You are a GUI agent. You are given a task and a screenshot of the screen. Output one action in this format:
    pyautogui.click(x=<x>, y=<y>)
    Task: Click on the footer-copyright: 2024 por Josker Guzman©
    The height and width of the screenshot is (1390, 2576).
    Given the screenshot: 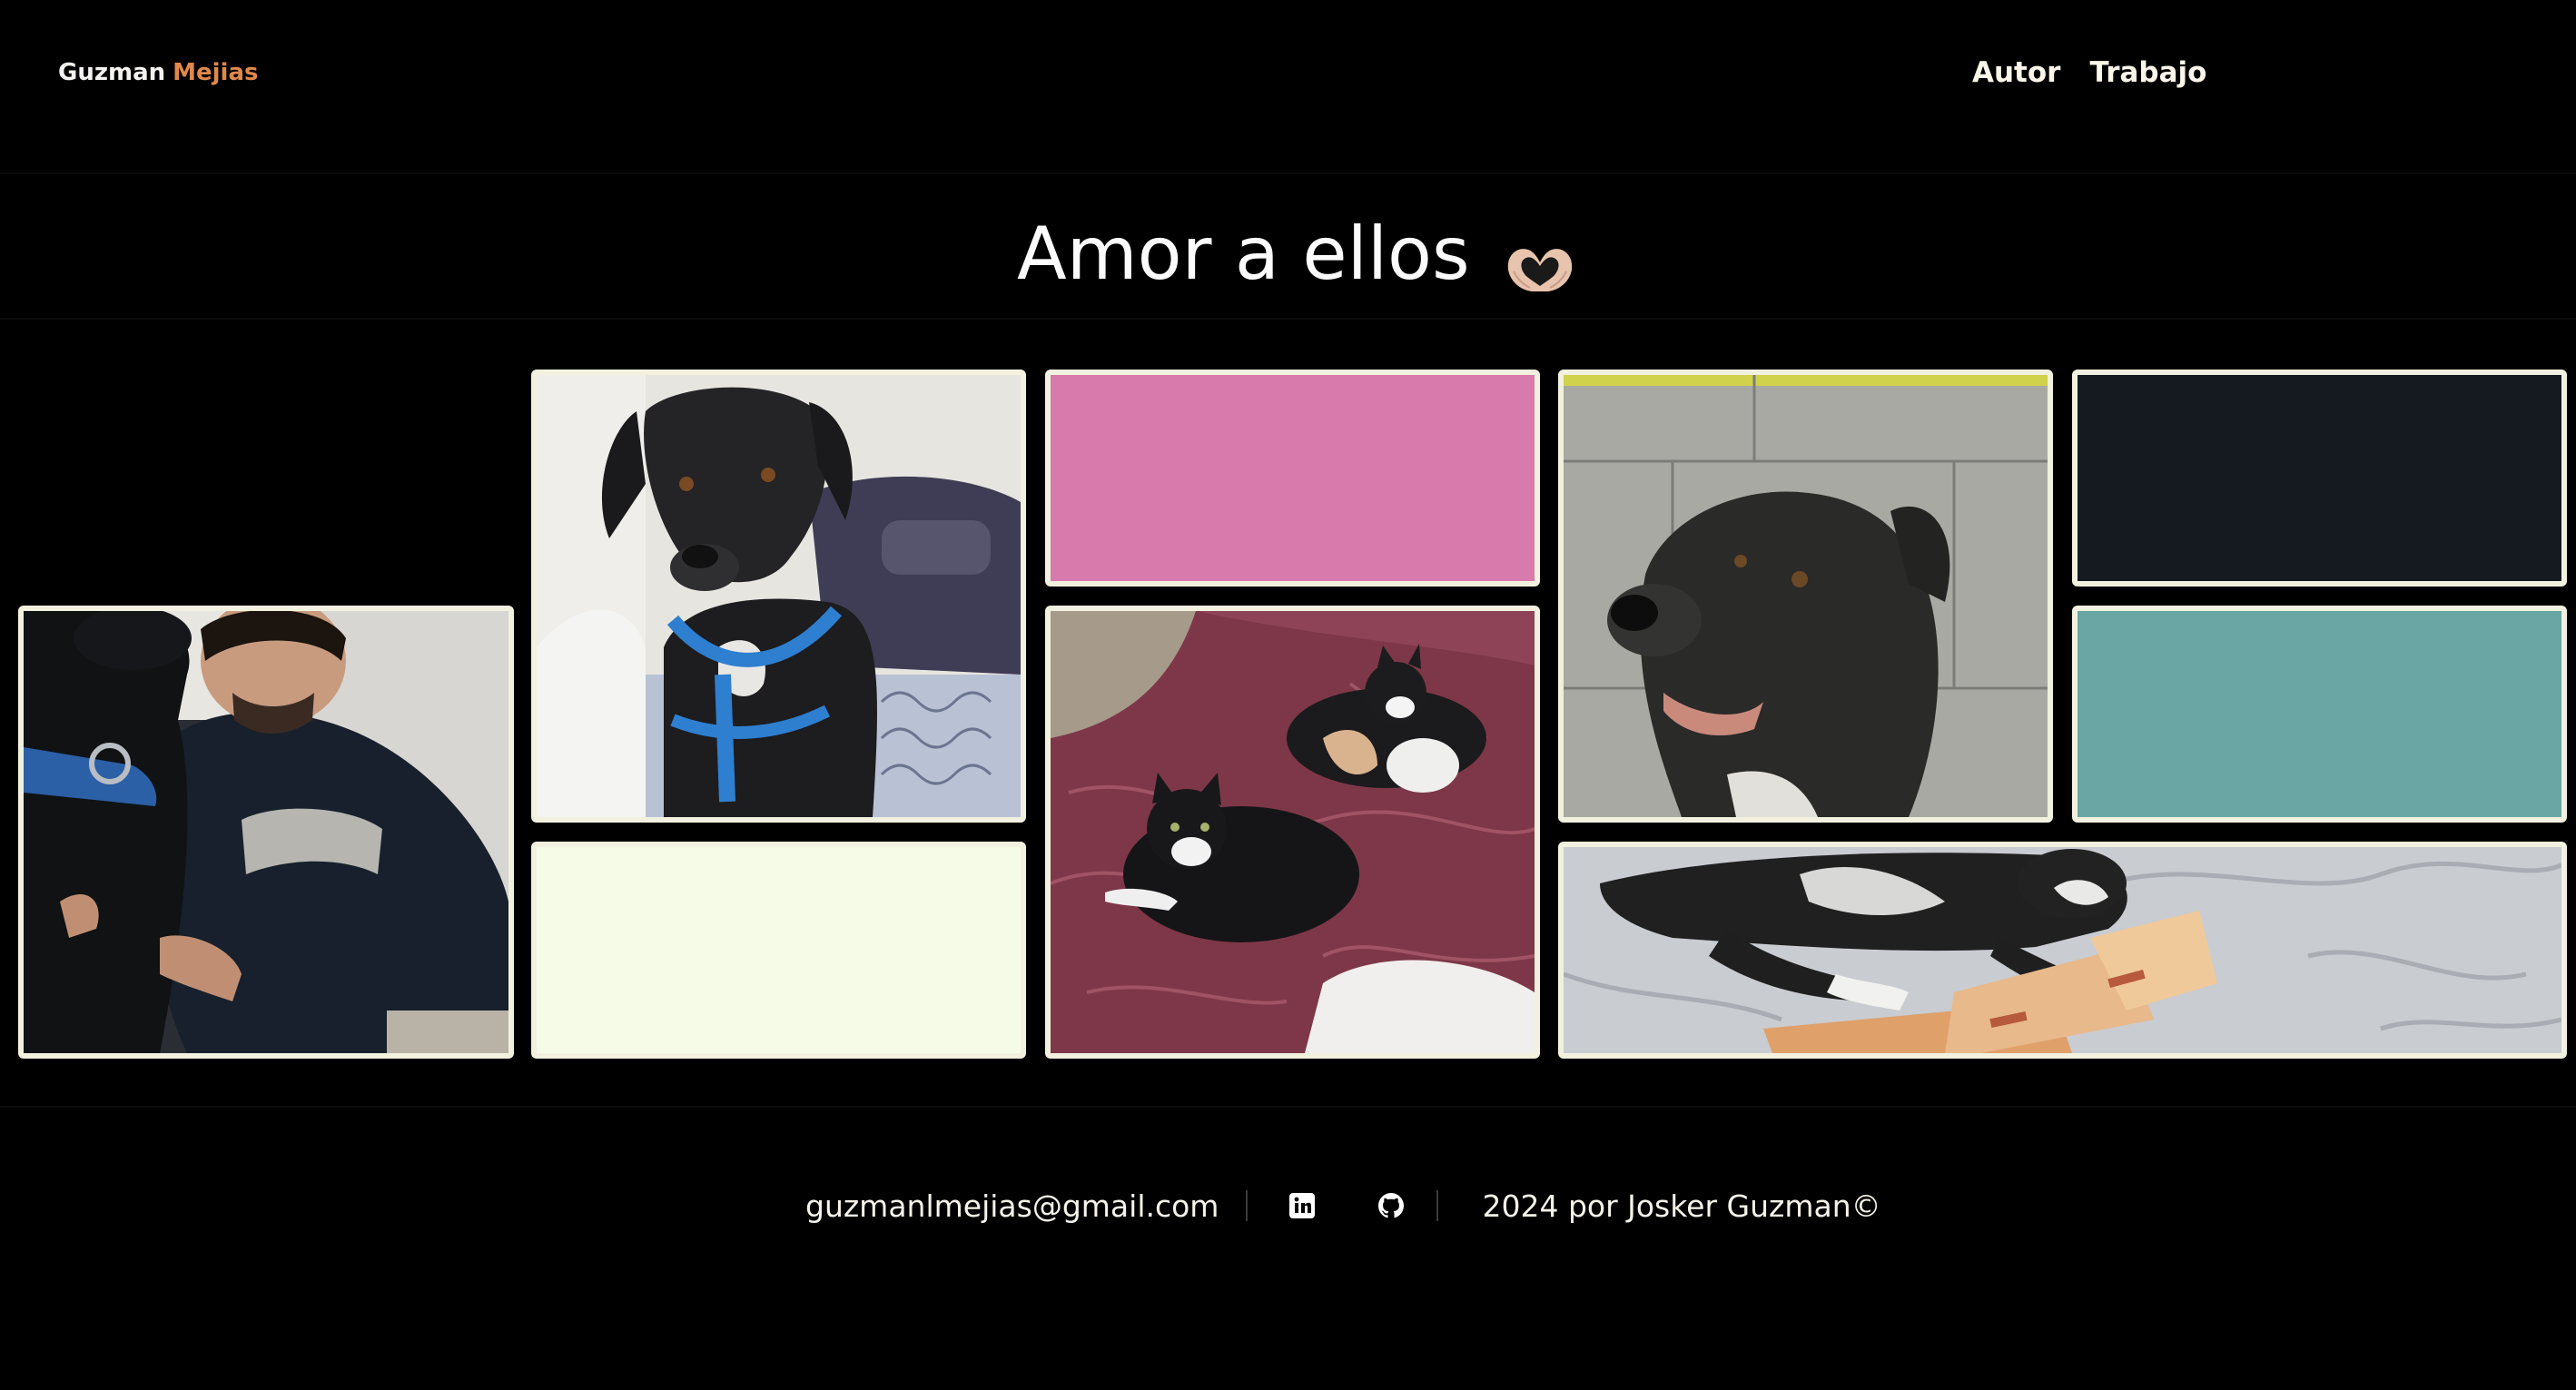 What is the action you would take?
    pyautogui.click(x=1681, y=1206)
    